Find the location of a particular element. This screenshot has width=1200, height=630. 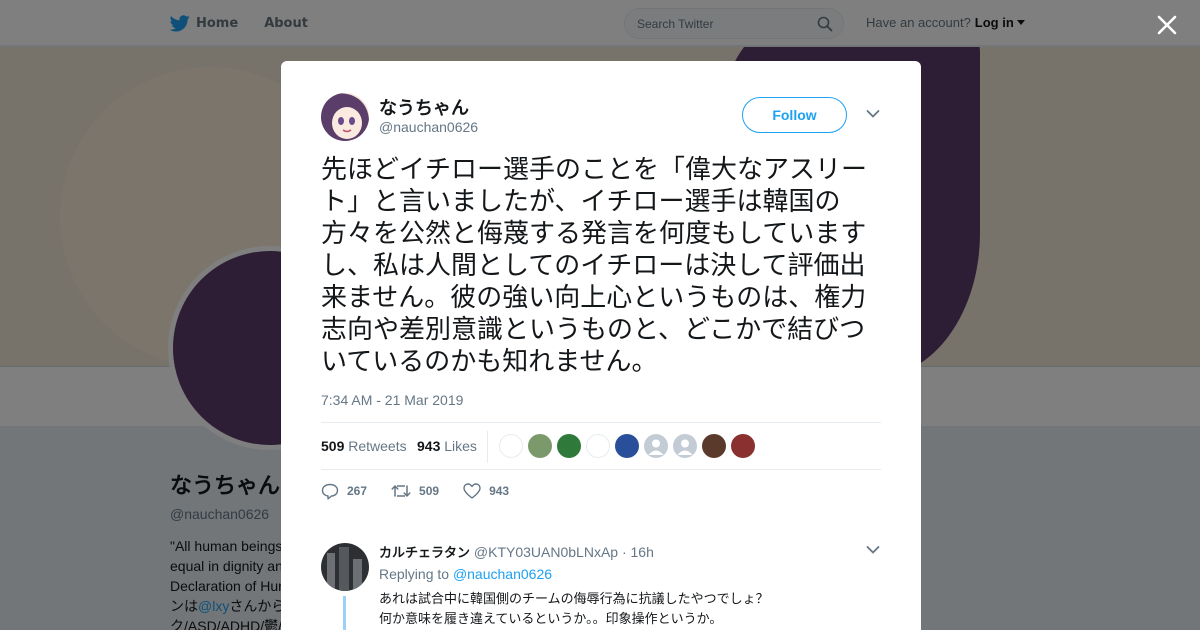

retweets-label: Retweets is located at coordinates (377, 446).